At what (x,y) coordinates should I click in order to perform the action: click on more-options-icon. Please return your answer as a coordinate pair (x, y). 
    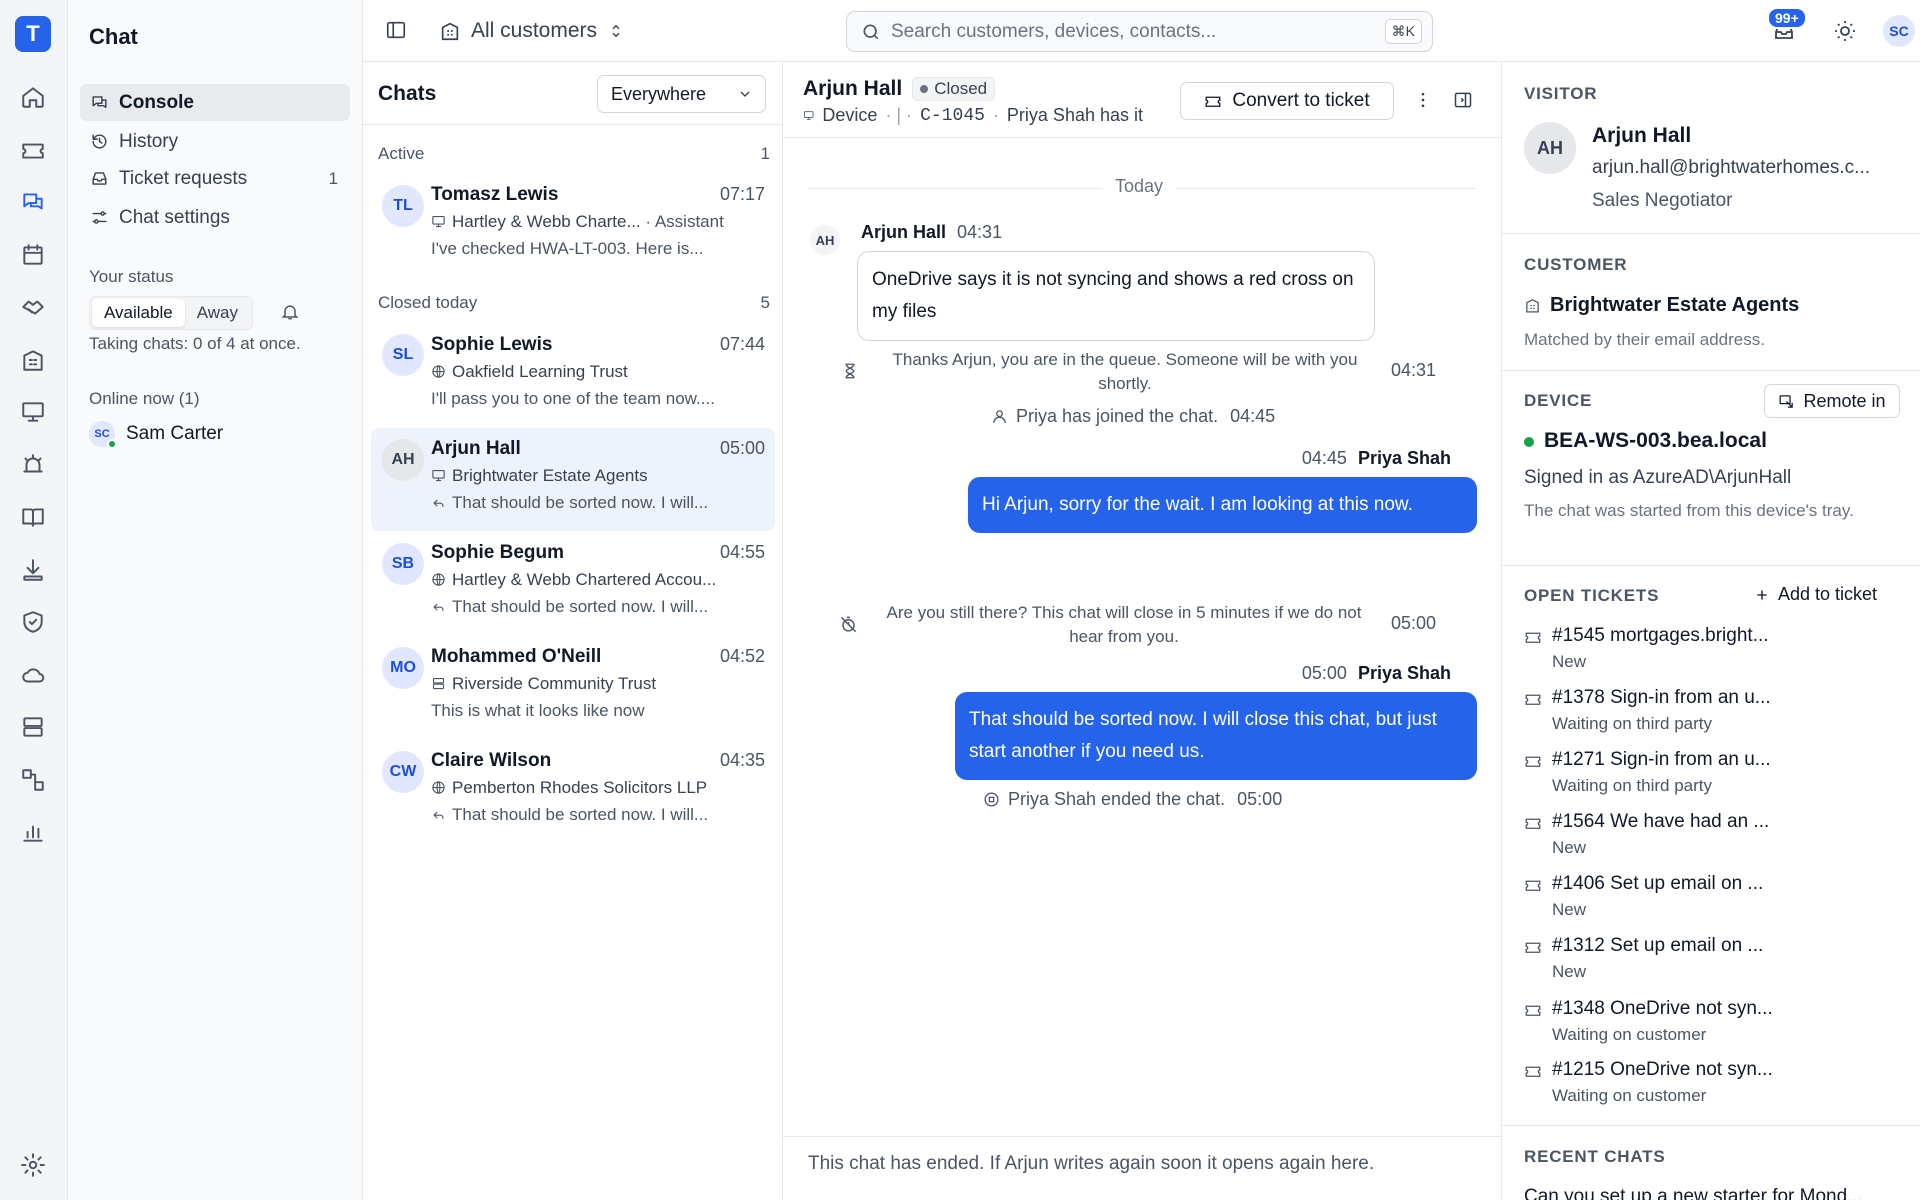
    Looking at the image, I should click on (1423, 102).